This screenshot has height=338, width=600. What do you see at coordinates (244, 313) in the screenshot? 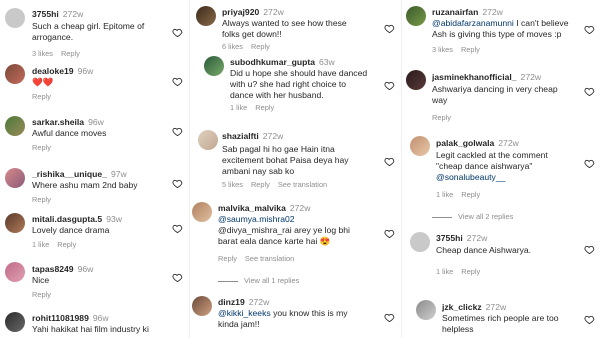
I see `comment-mention: @kikki_keeks` at bounding box center [244, 313].